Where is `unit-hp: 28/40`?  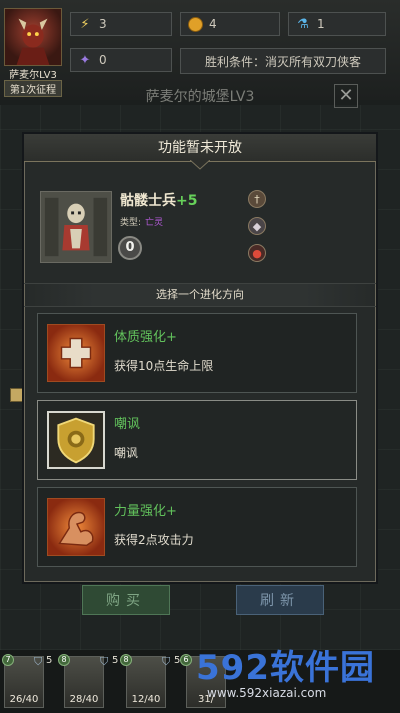 unit-hp: 28/40 is located at coordinates (84, 699).